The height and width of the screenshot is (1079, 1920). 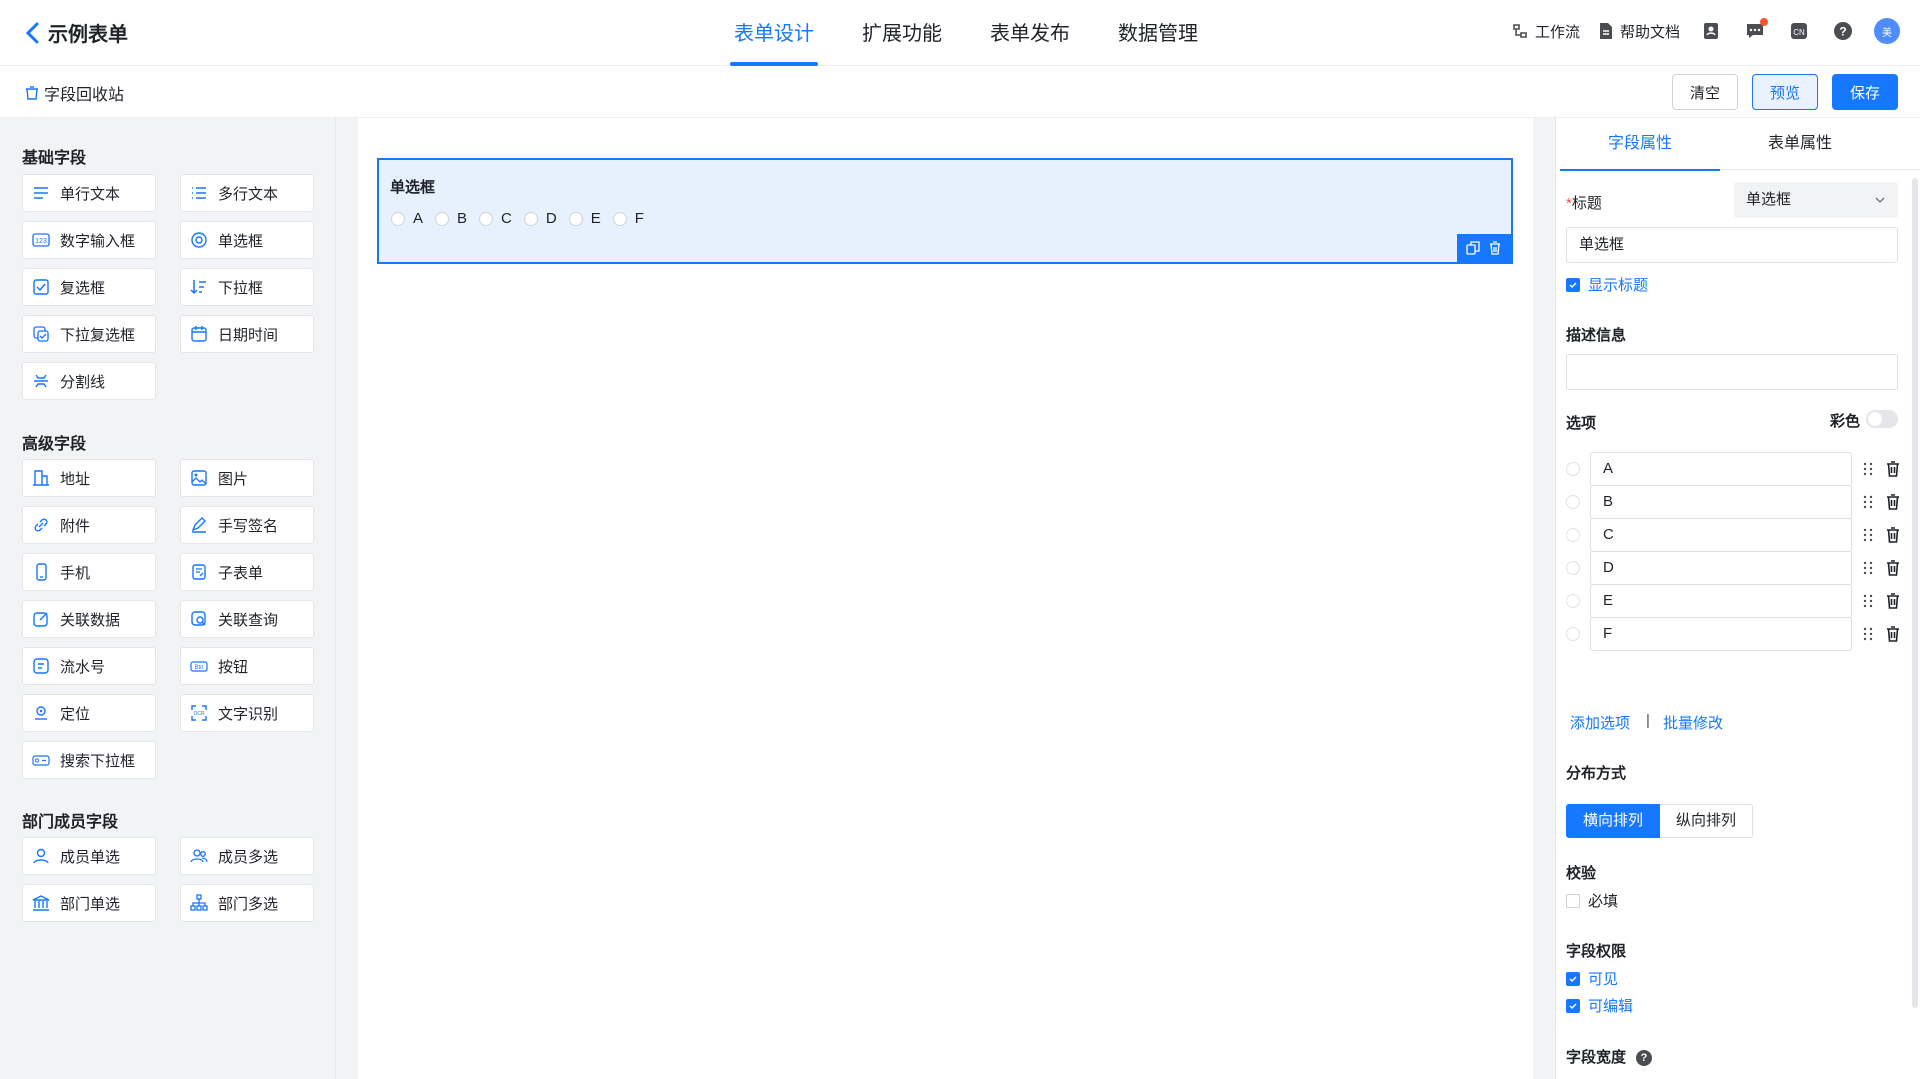 What do you see at coordinates (1865, 92) in the screenshot?
I see `save-button: 保存` at bounding box center [1865, 92].